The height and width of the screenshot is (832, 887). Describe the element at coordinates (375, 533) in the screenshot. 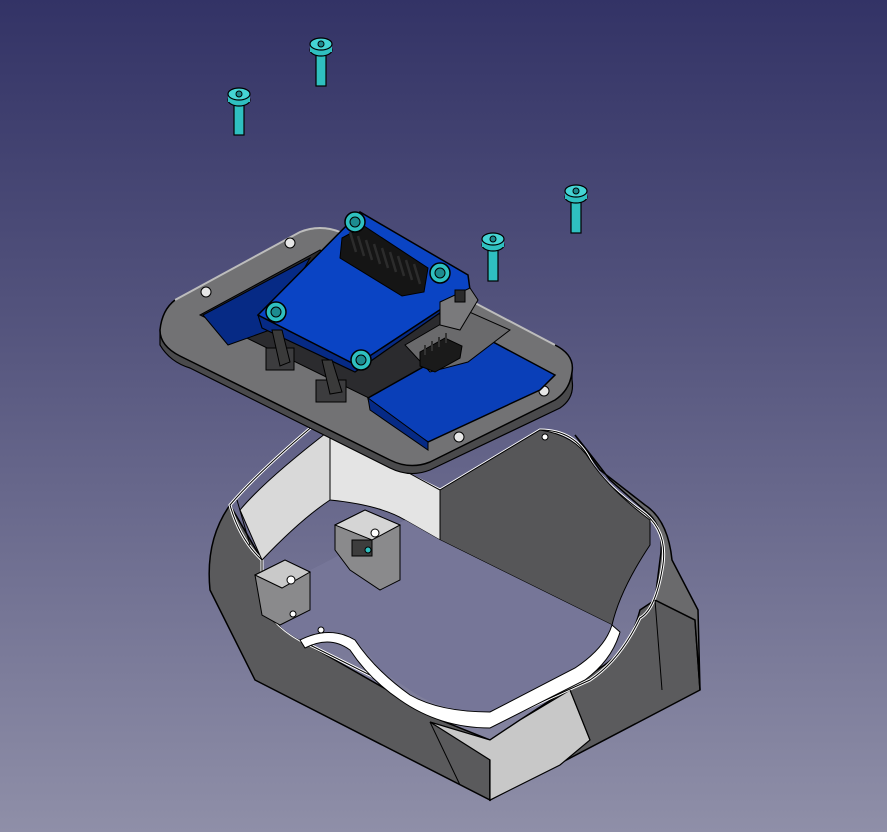

I see `bracket-center-hole` at that location.